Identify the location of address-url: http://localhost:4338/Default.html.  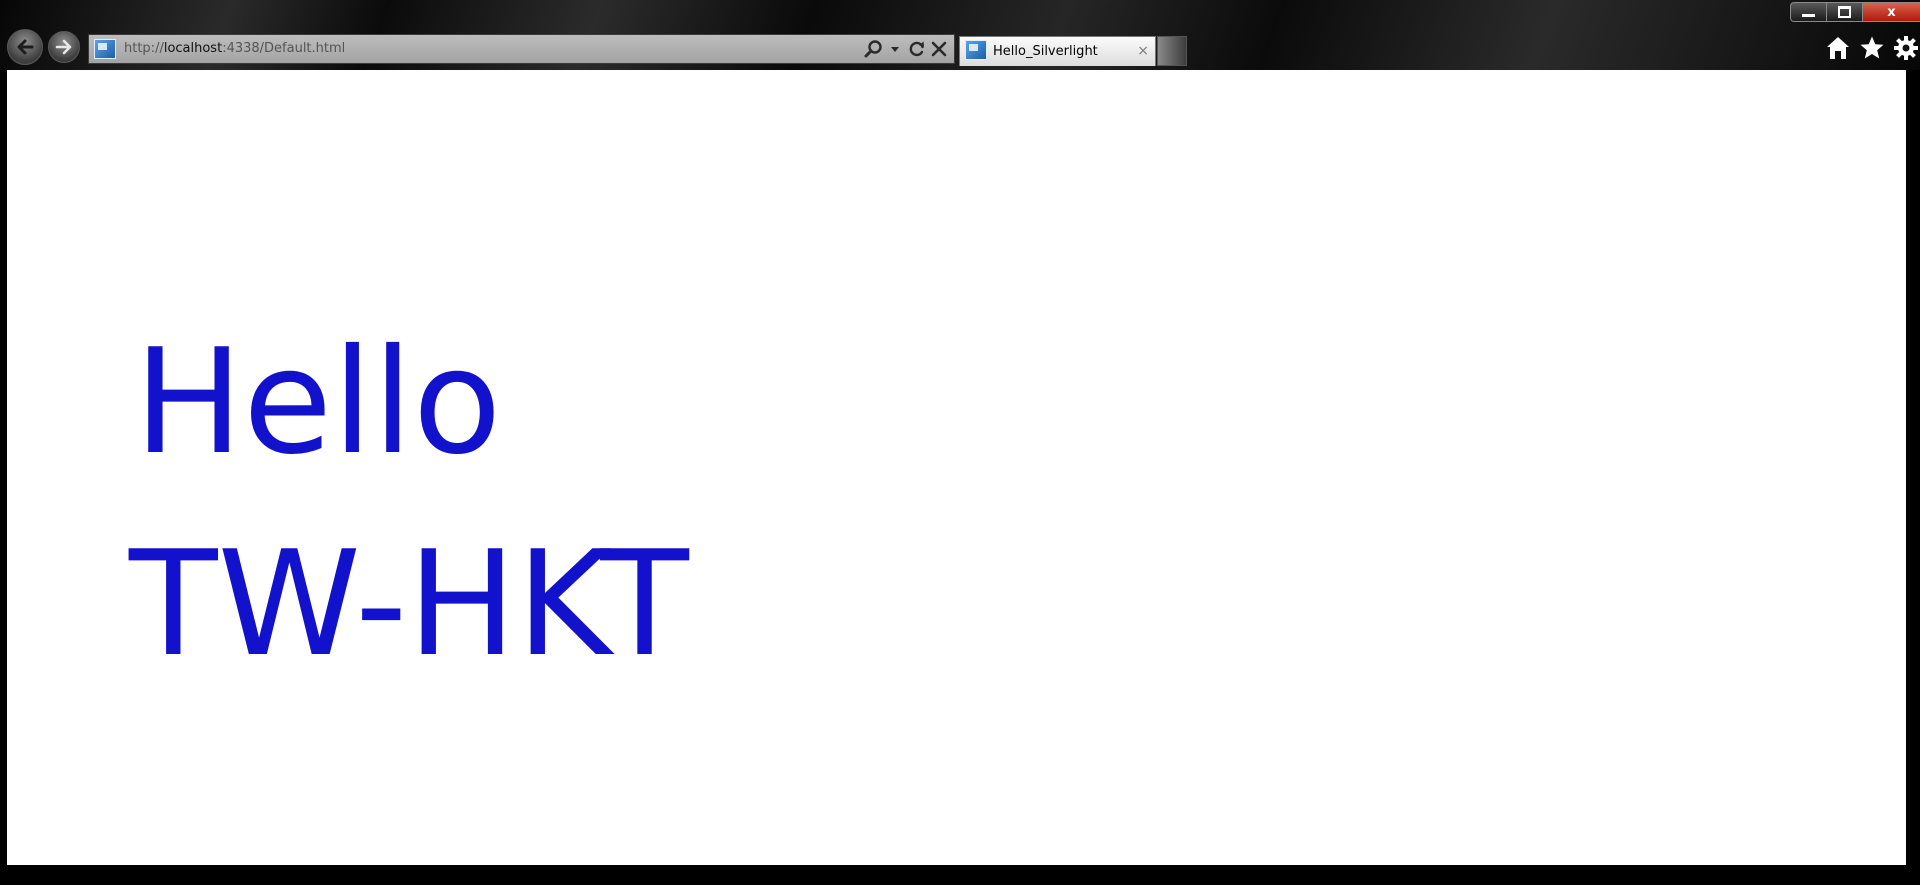
(234, 48).